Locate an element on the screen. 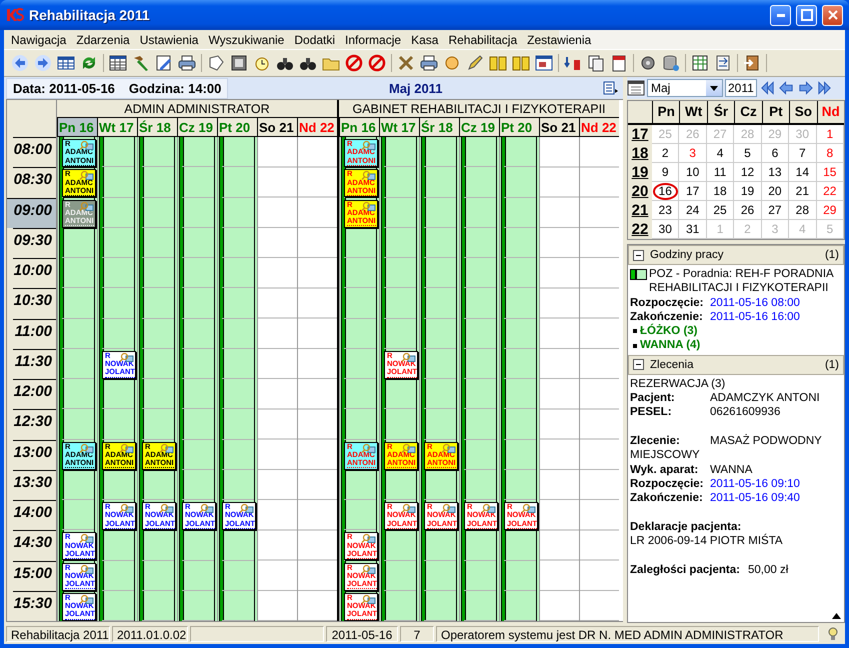 The image size is (849, 648). calendar-day: 18 is located at coordinates (720, 191).